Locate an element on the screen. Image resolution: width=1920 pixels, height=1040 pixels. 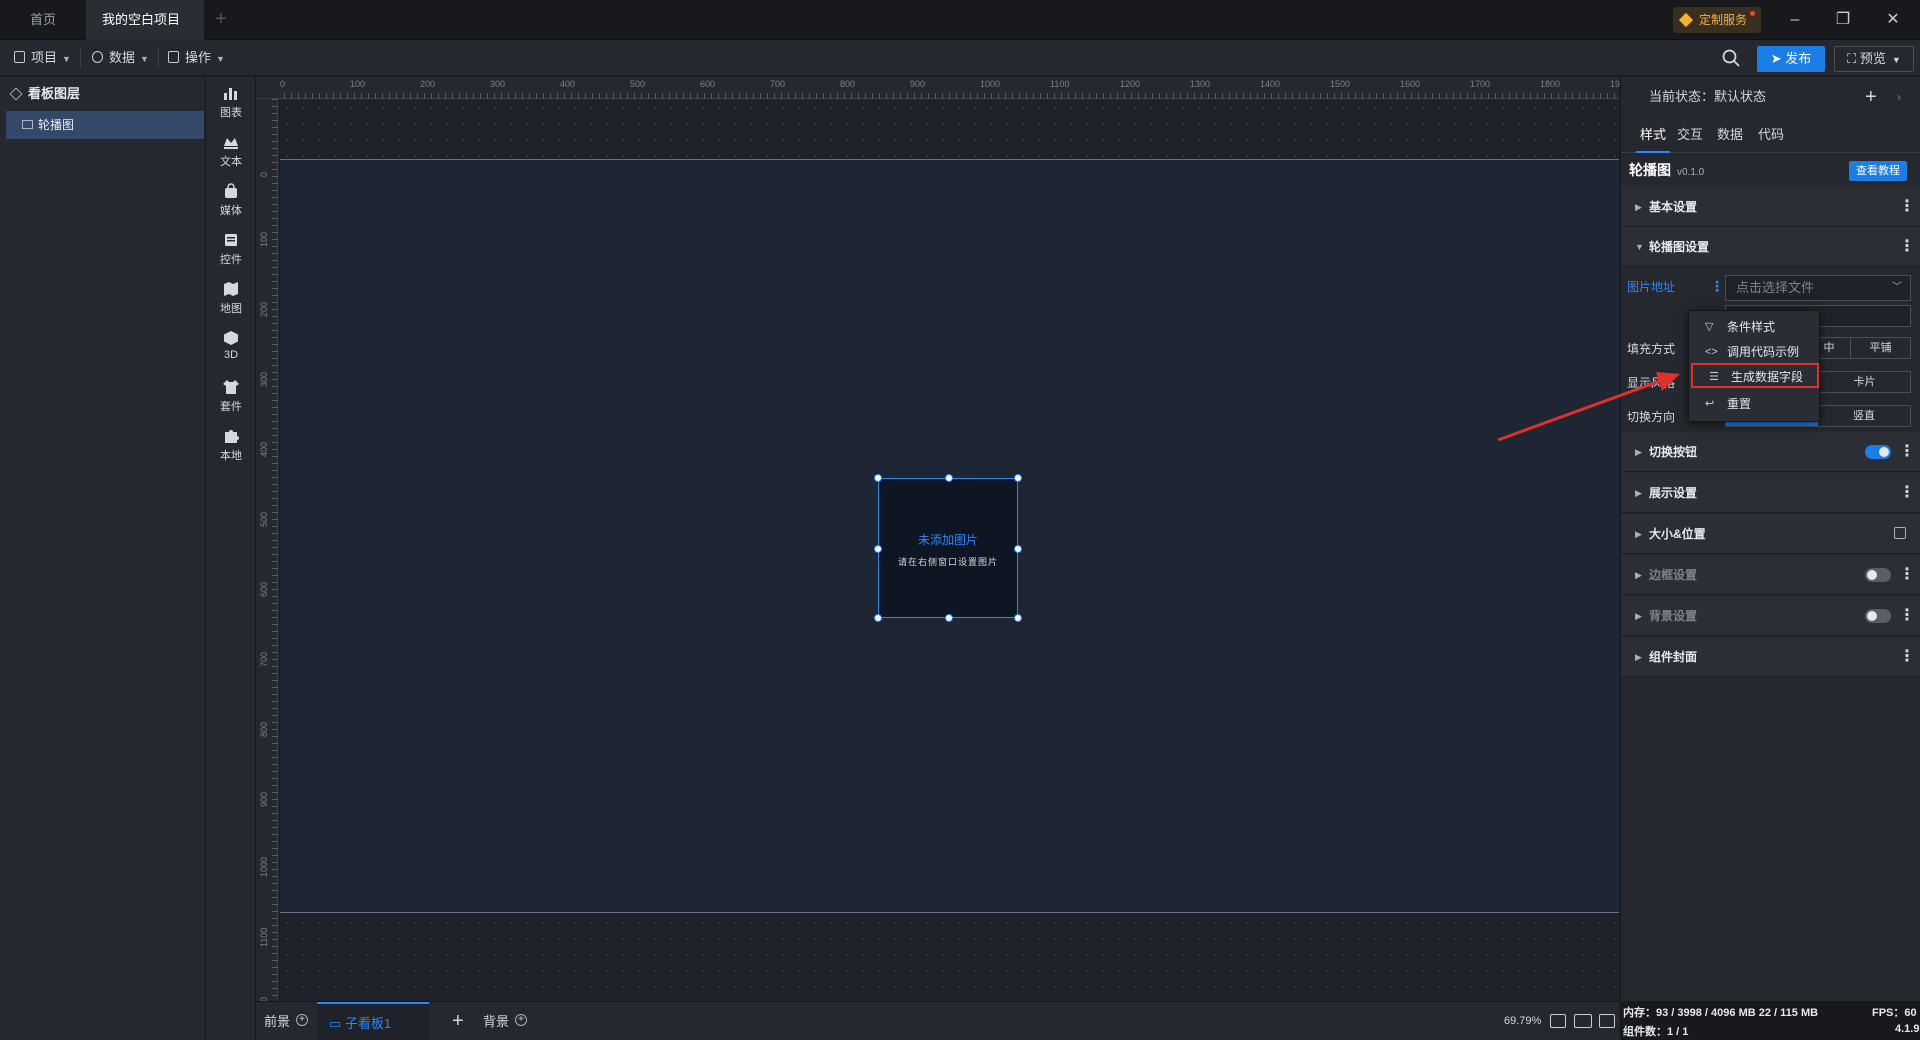
tab-code: 代码 is located at coordinates (1771, 135).